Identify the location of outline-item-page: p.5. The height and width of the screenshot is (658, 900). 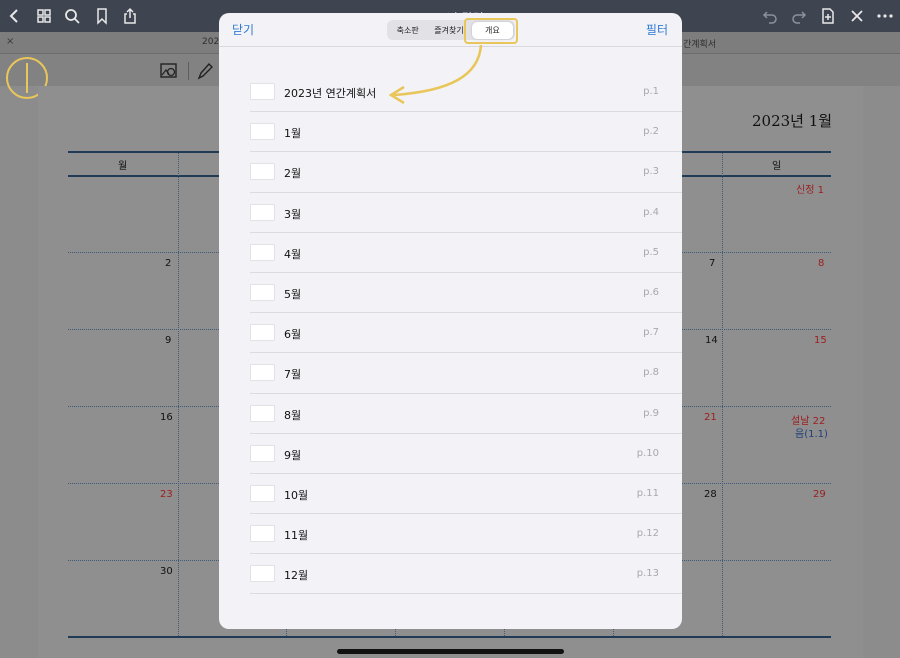
(651, 252).